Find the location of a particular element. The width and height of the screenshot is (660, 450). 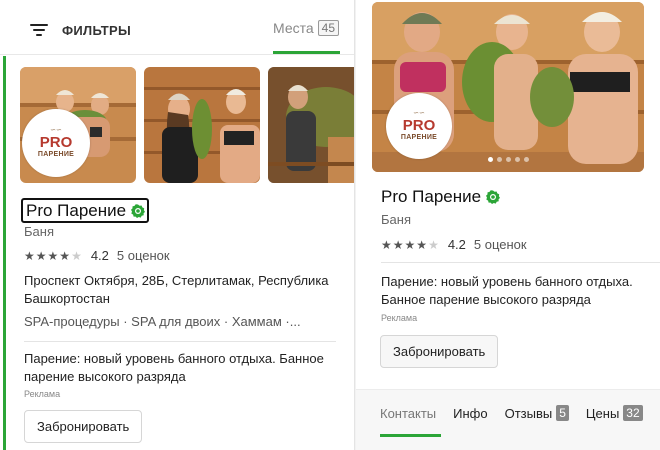

selected-card-indicator is located at coordinates (4, 253).